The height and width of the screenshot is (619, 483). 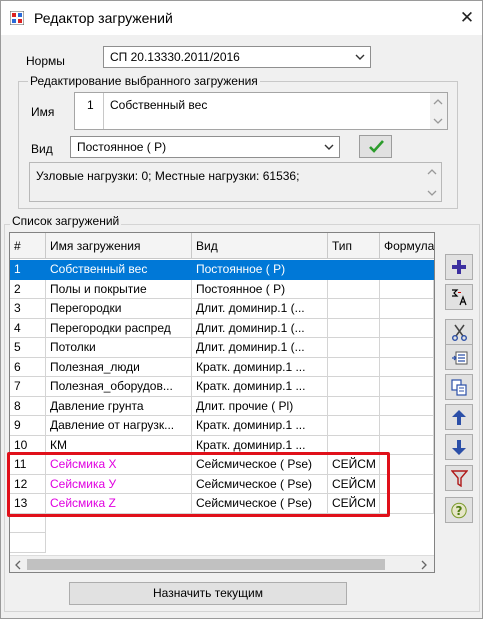 I want to click on cell-name: Собственный вес, so click(x=119, y=270).